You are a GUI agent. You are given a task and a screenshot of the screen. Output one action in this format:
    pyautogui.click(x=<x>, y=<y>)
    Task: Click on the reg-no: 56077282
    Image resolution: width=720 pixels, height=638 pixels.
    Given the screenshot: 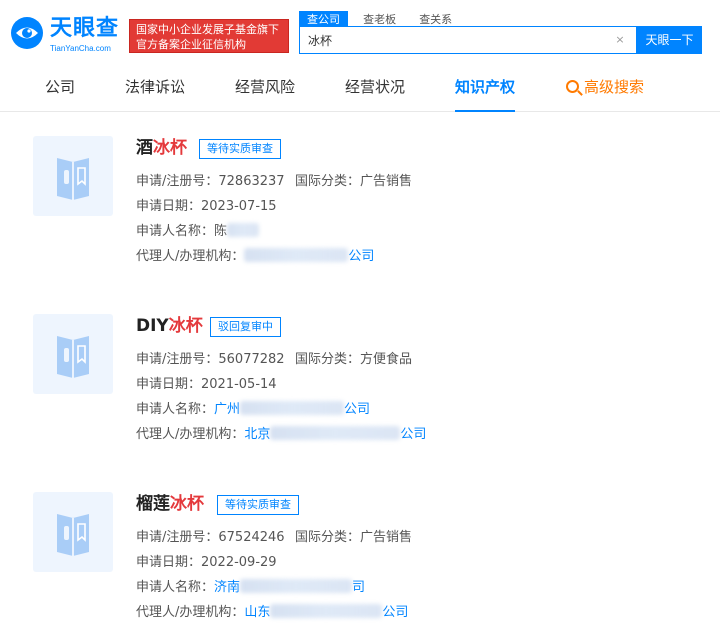 What is the action you would take?
    pyautogui.click(x=251, y=359)
    